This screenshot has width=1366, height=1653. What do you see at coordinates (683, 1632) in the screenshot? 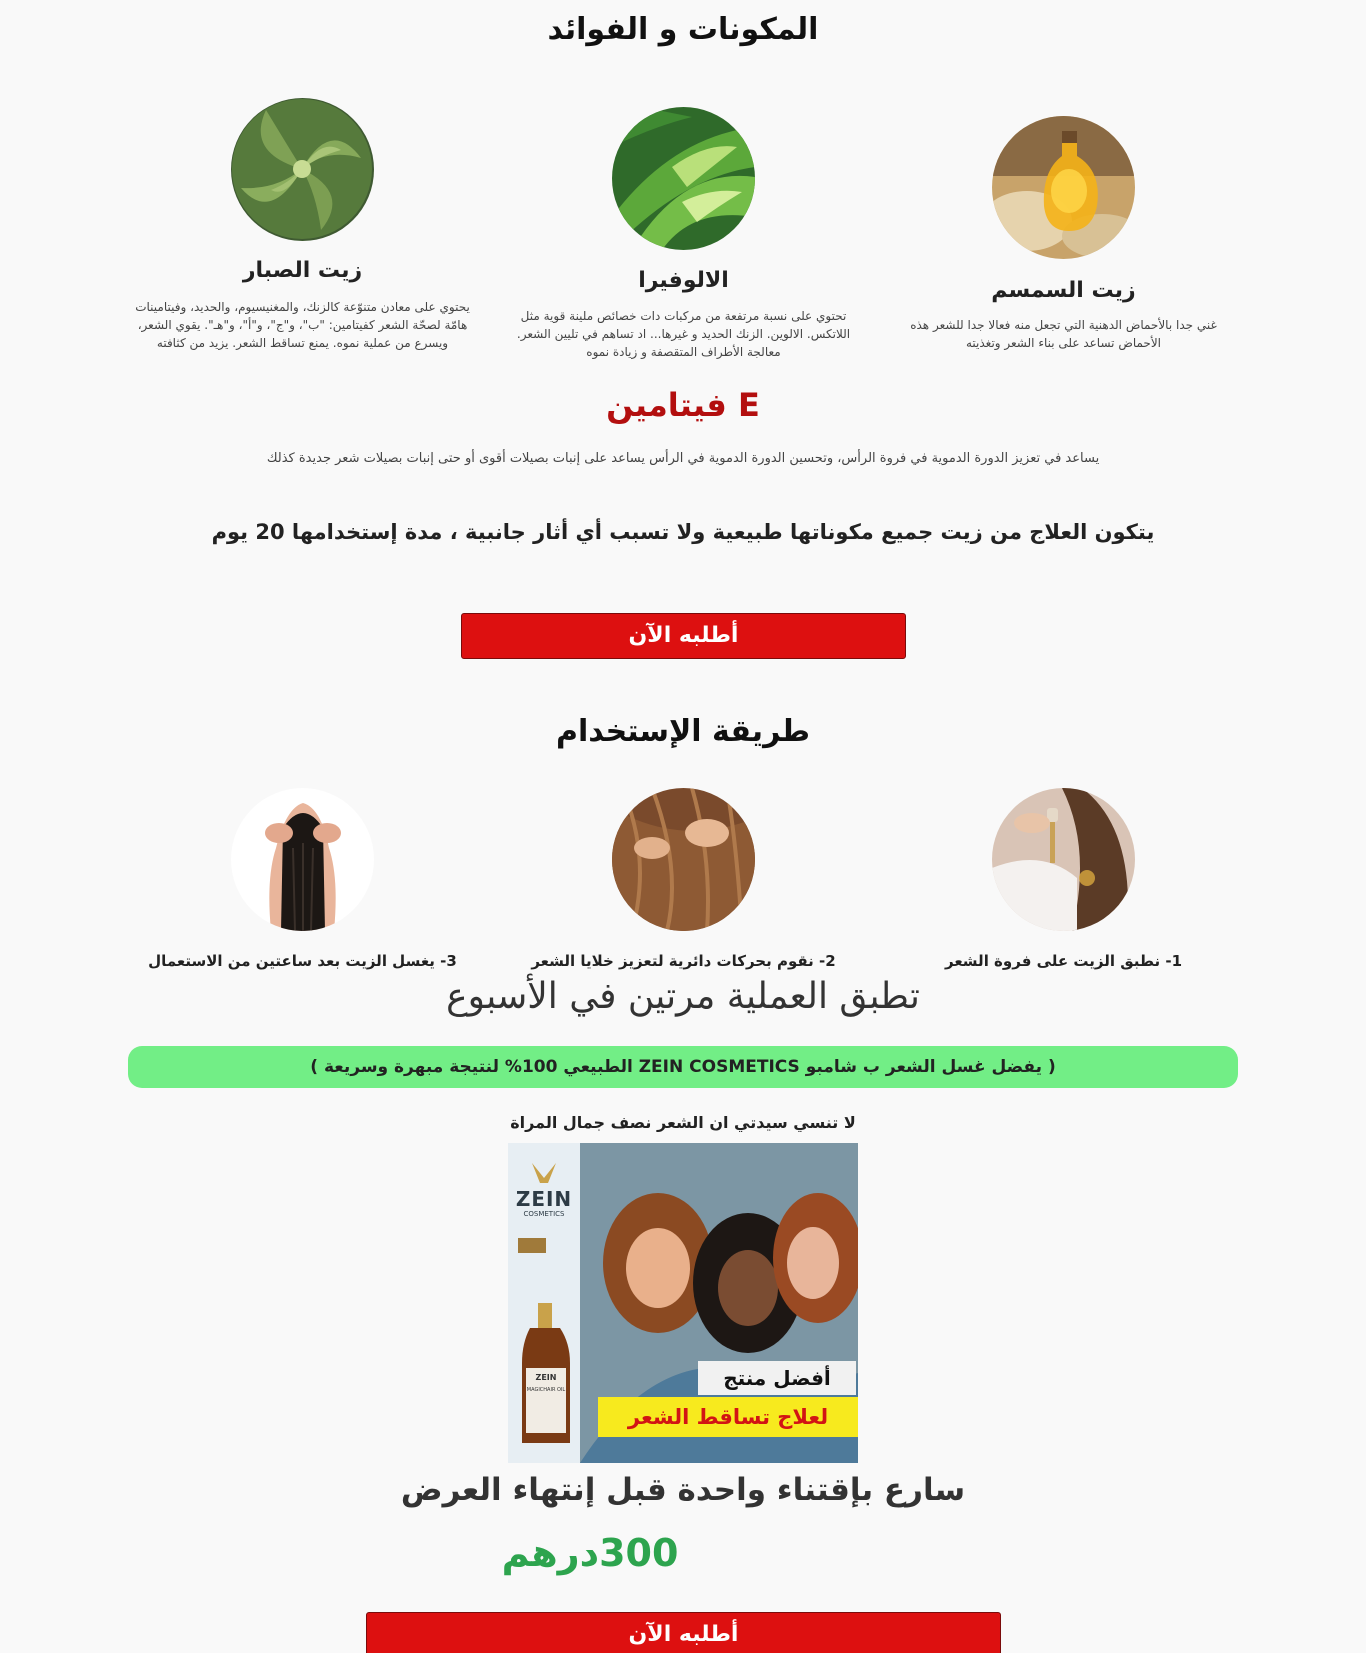
I see `order-now-button-bottom: أطلبه الآن` at bounding box center [683, 1632].